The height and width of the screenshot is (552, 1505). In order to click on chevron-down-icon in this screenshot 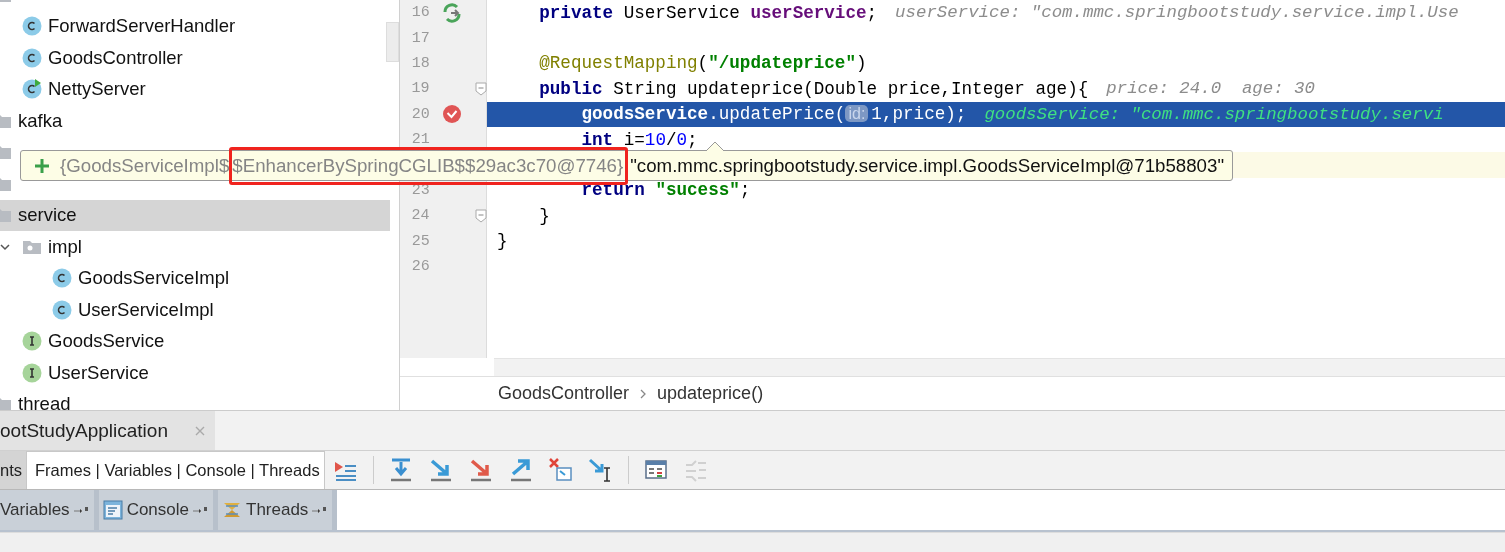, I will do `click(5, 246)`.